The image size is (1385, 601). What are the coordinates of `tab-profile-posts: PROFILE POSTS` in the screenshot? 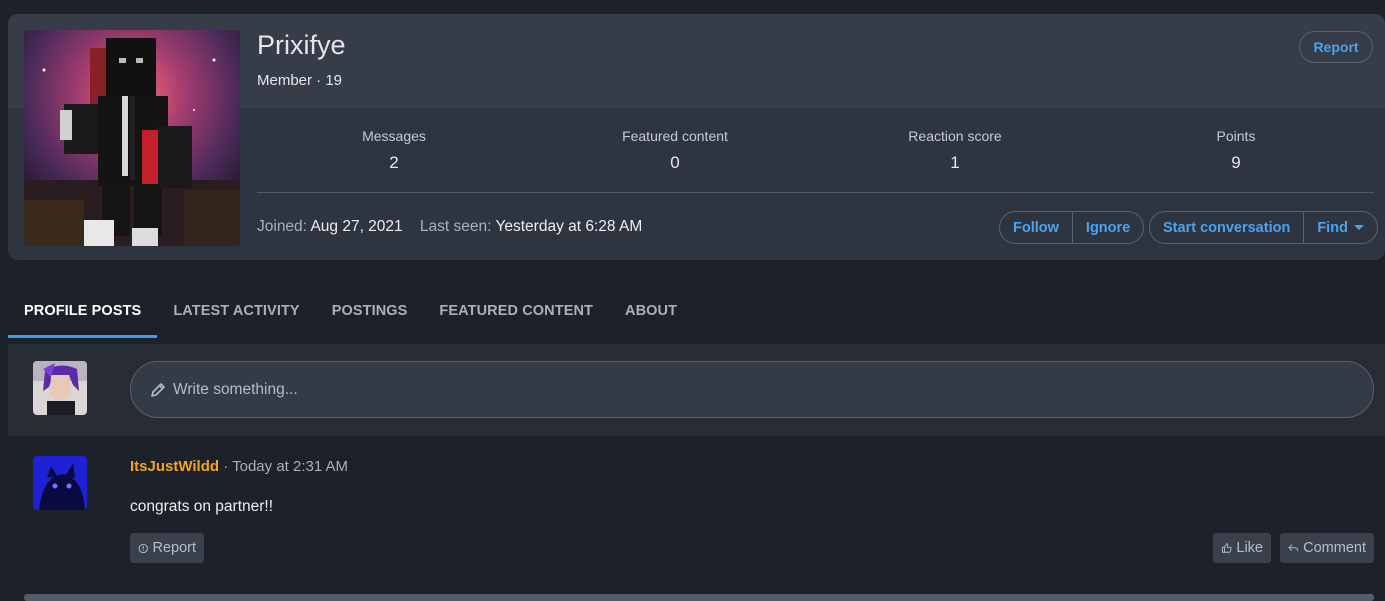 It's located at (83, 311).